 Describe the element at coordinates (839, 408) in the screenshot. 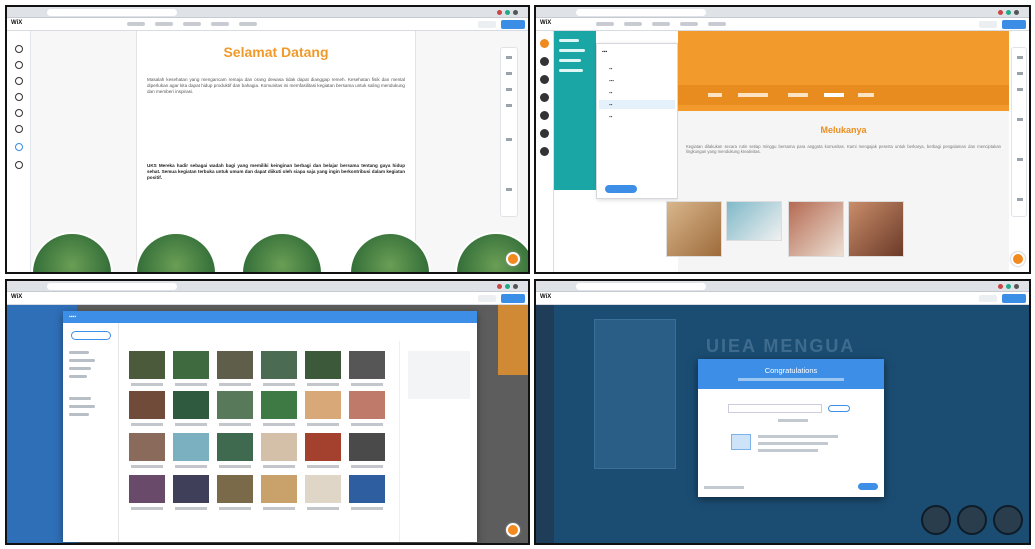

I see `view-site-button` at that location.